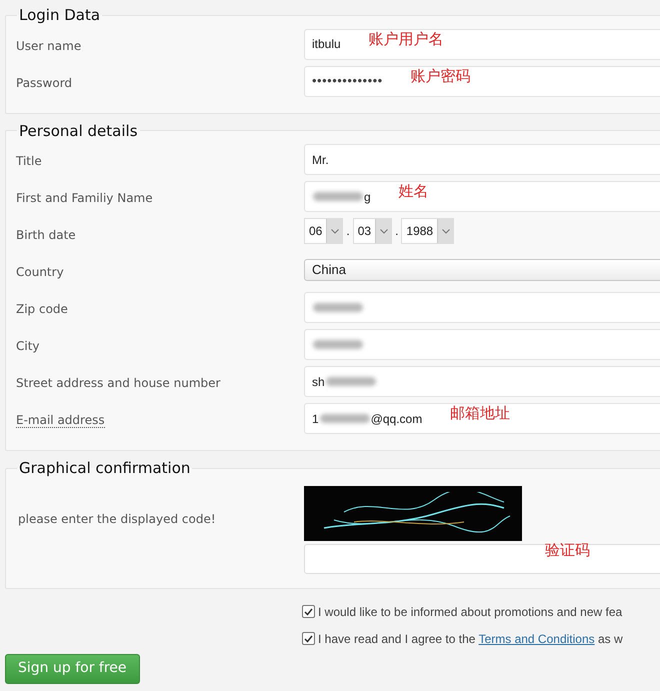  I want to click on field-label: E-mail address, so click(60, 420).